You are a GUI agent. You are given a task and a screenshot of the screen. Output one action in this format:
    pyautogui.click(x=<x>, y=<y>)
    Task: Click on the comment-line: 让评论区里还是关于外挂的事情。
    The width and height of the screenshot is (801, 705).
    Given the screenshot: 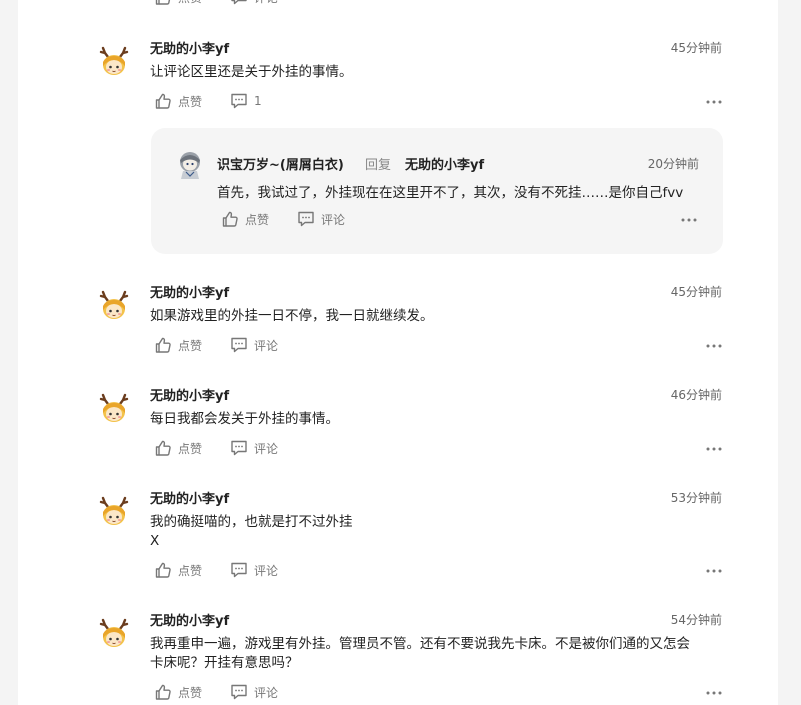 What is the action you would take?
    pyautogui.click(x=251, y=72)
    